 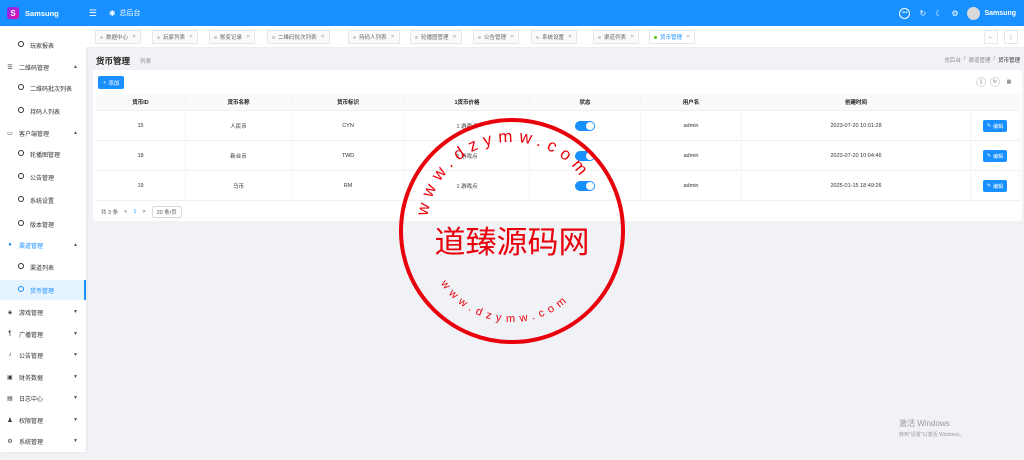 I want to click on breadcrumb-home: 总后台, so click(x=952, y=60).